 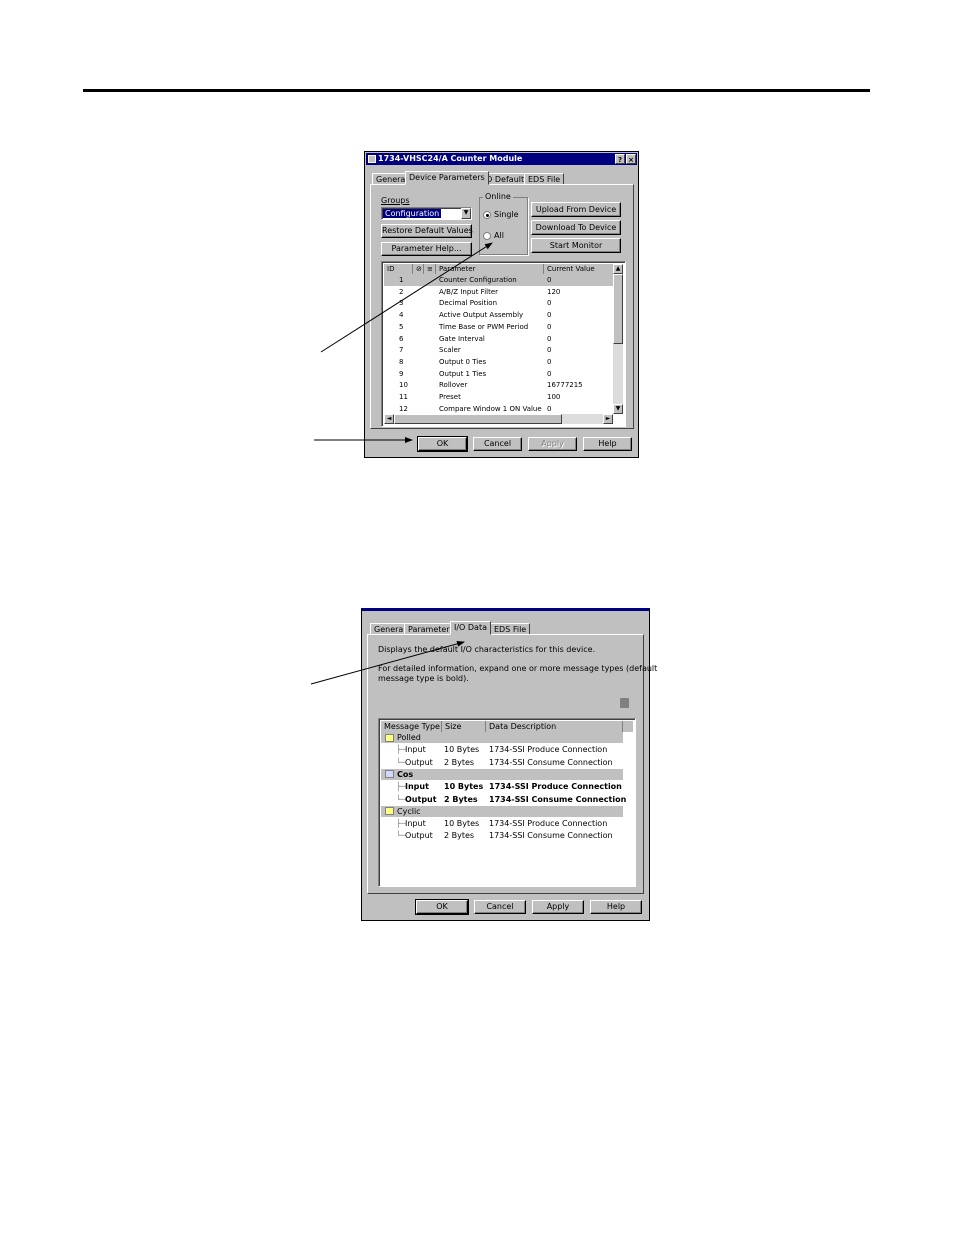 What do you see at coordinates (409, 811) in the screenshot?
I see `message-group-label: Cyclic` at bounding box center [409, 811].